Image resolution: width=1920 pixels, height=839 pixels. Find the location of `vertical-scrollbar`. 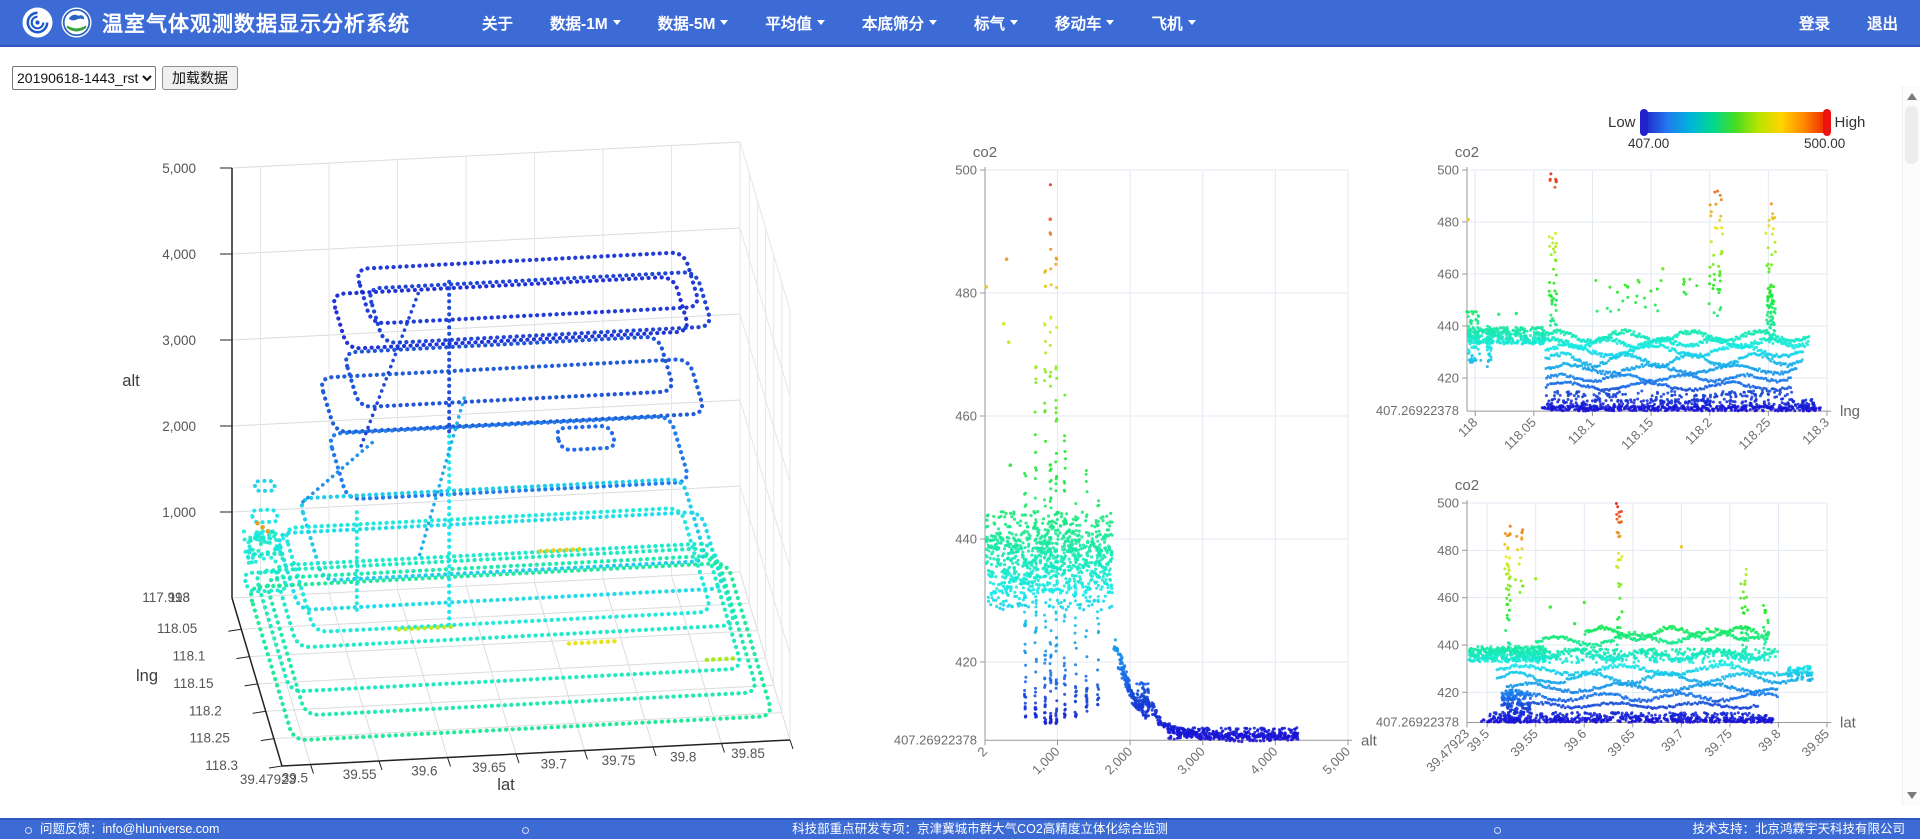

vertical-scrollbar is located at coordinates (1911, 446).